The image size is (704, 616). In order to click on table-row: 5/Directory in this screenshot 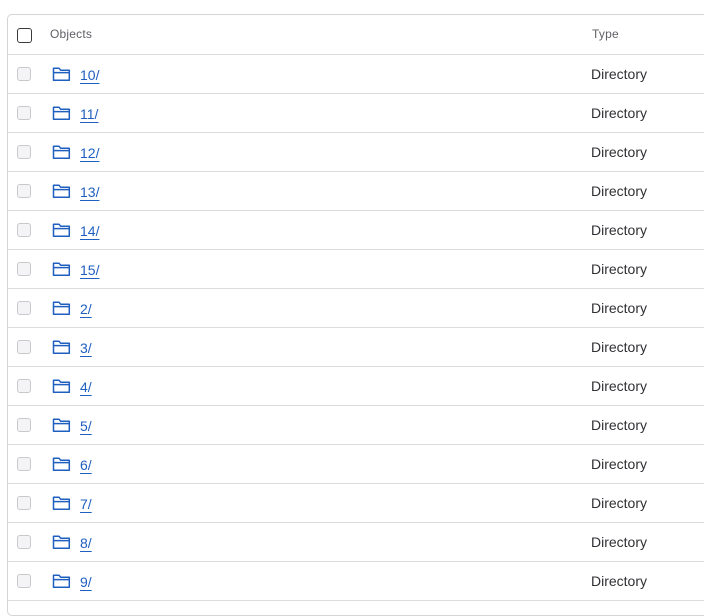, I will do `click(356, 425)`.